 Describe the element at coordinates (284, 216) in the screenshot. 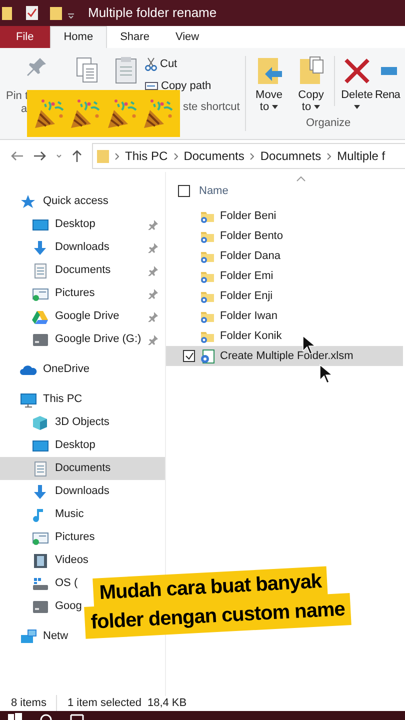

I see `file-row: Folder Beni` at that location.